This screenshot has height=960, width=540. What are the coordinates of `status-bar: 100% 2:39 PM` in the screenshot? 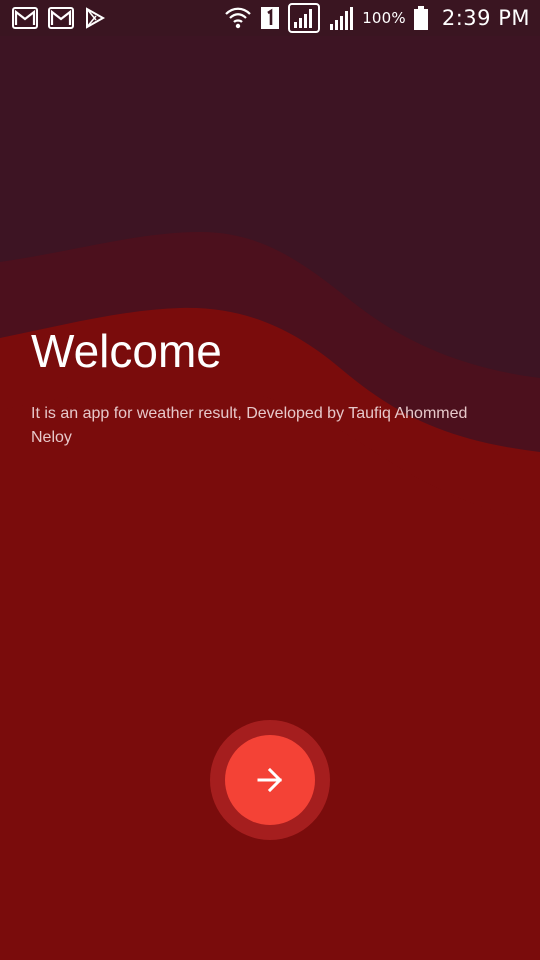 It's located at (270, 18).